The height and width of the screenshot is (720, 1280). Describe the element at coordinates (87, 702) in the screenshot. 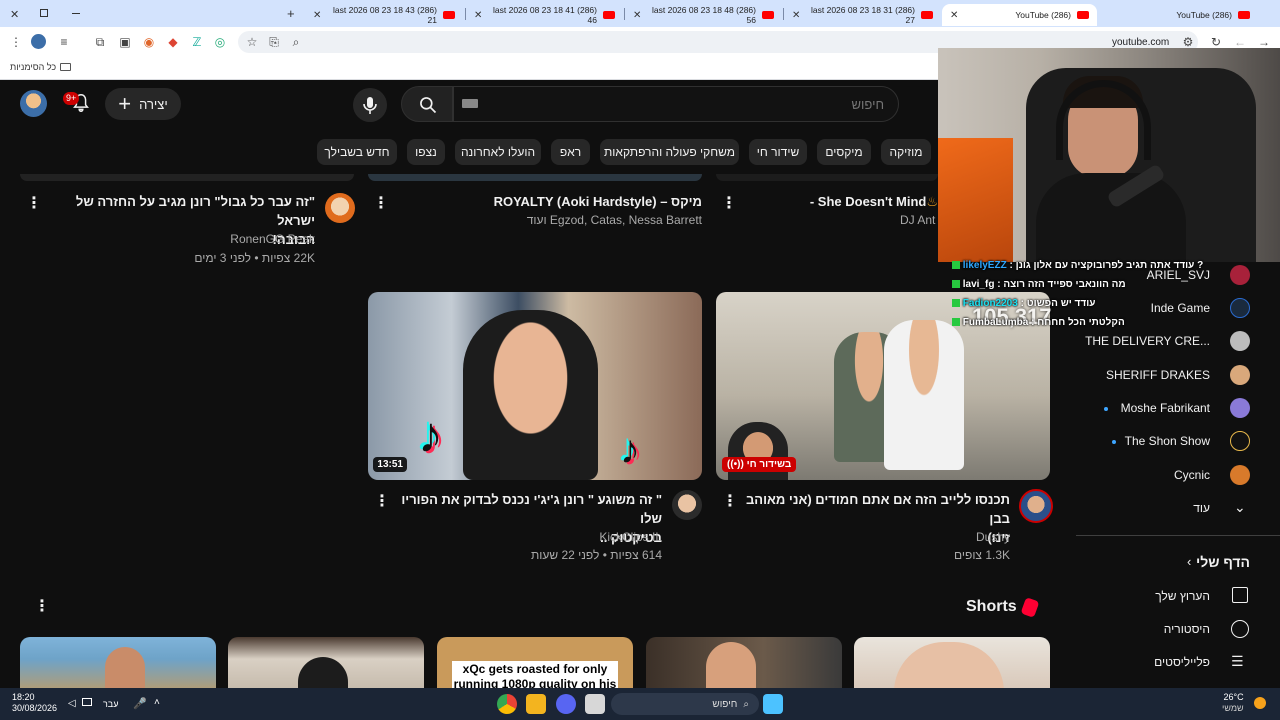

I see `network-icon` at that location.